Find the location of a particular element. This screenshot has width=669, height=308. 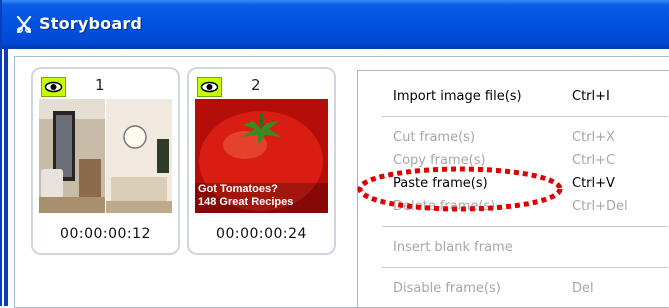

menu-item-shortcut: Ctrl+I is located at coordinates (591, 96).